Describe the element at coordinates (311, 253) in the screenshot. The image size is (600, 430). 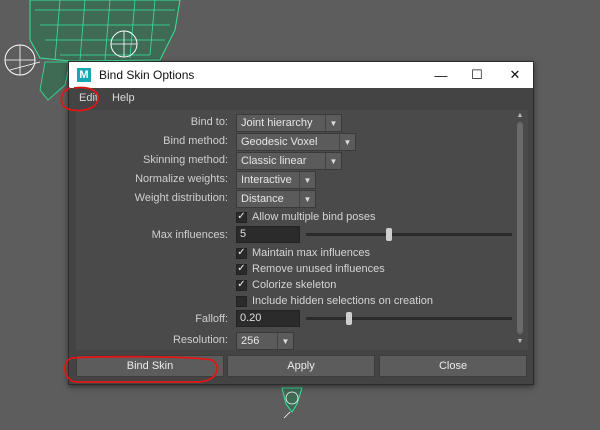
I see `maintain-max-influences-label: Maintain max influences` at that location.